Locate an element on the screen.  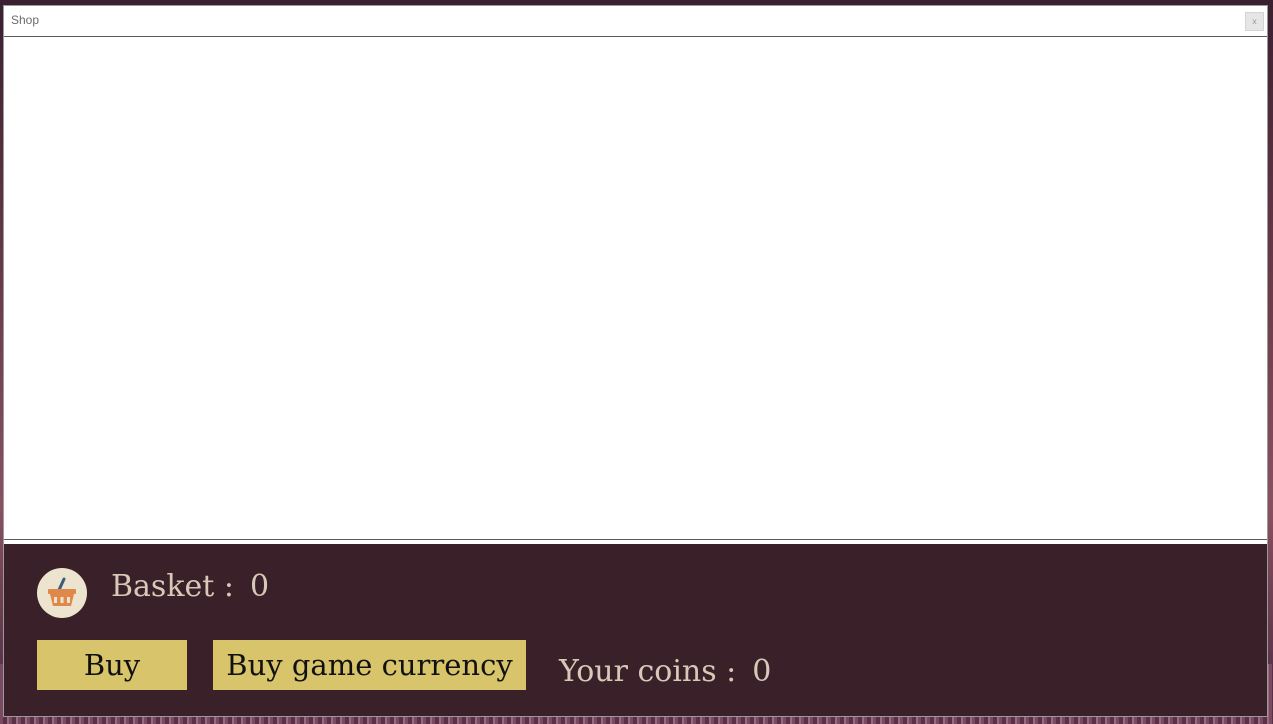
buy-game-currency-button: Buy game currency is located at coordinates (369, 665).